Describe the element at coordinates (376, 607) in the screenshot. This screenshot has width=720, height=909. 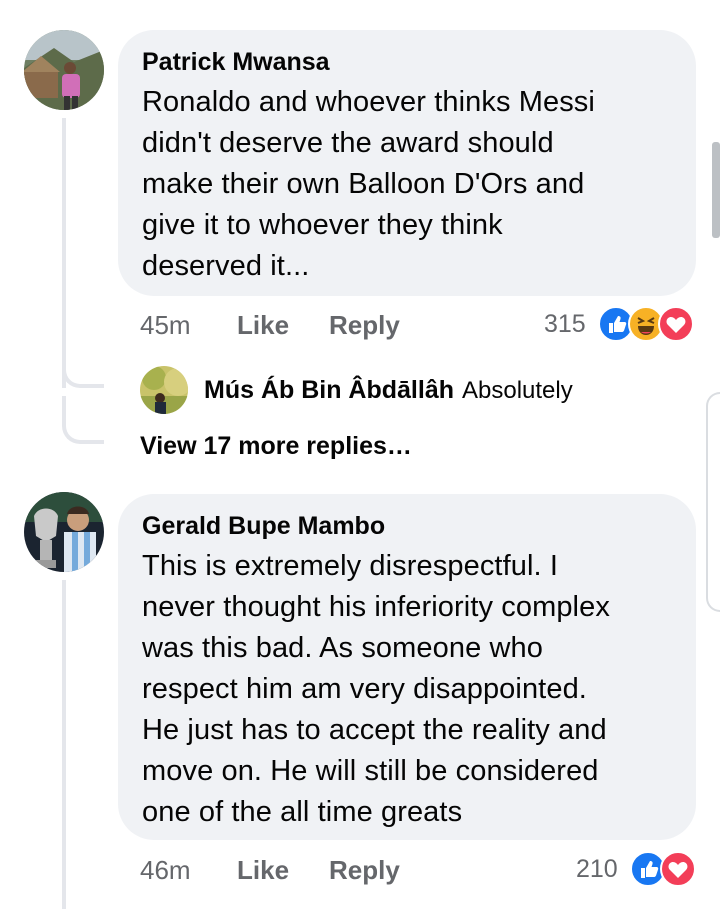
I see `comment-text-line: never thought his inferiority complex` at that location.